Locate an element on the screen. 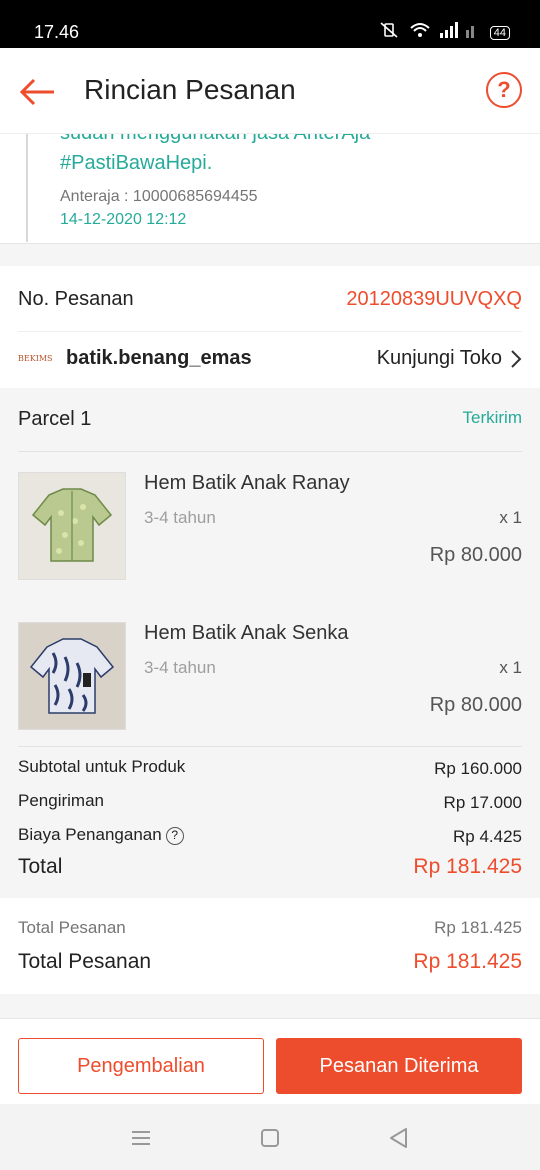 This screenshot has height=1170, width=540. order-number-value: 20120839UUVQXQ is located at coordinates (434, 299).